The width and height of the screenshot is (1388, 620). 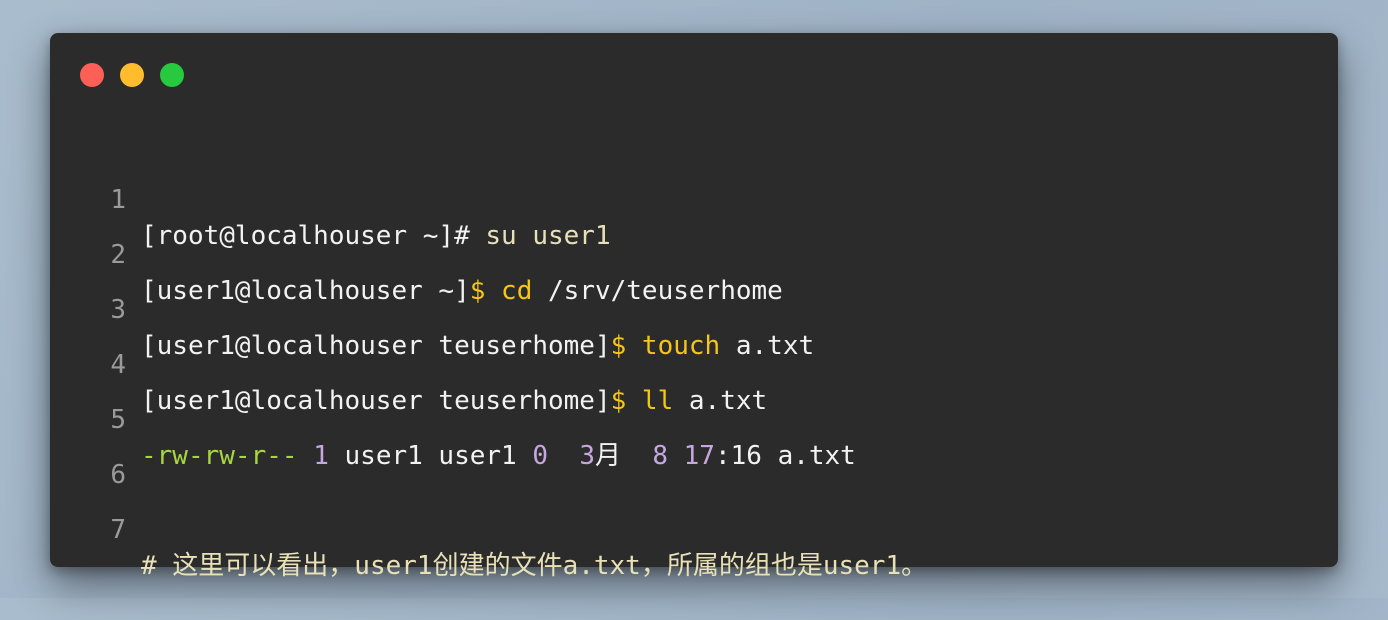 What do you see at coordinates (694, 455) in the screenshot?
I see `code-line: 6` at bounding box center [694, 455].